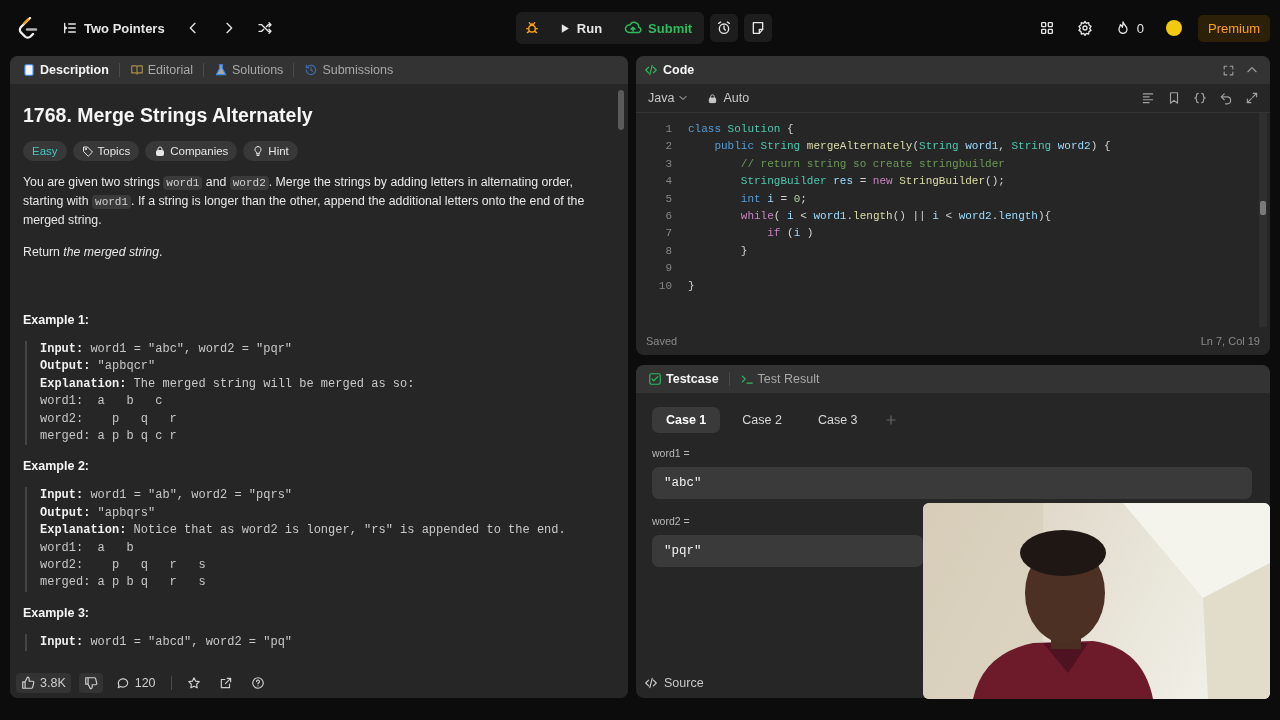  What do you see at coordinates (136, 70) in the screenshot?
I see `book-icon` at bounding box center [136, 70].